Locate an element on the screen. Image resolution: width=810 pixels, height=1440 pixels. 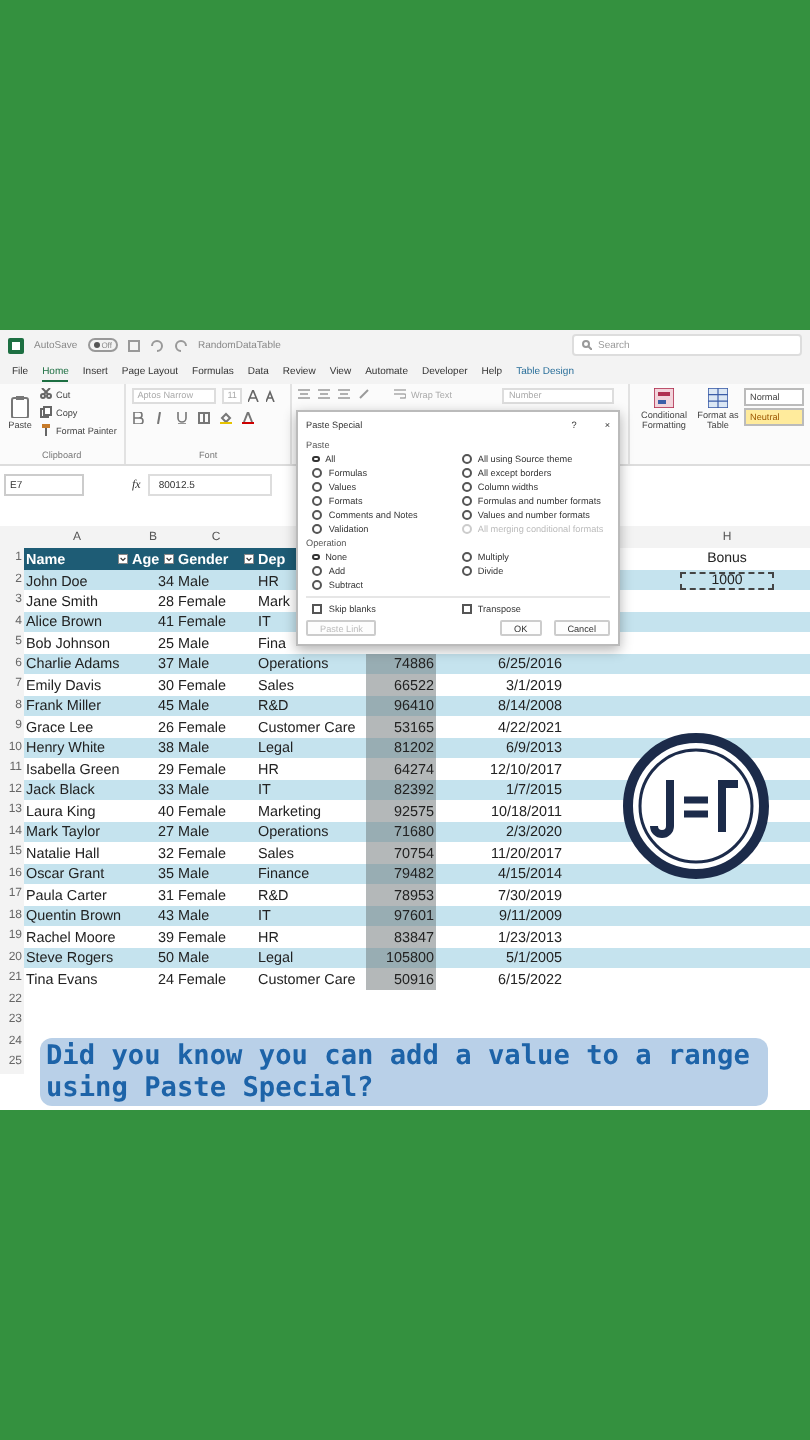
brush-icon is located at coordinates (46, 430).